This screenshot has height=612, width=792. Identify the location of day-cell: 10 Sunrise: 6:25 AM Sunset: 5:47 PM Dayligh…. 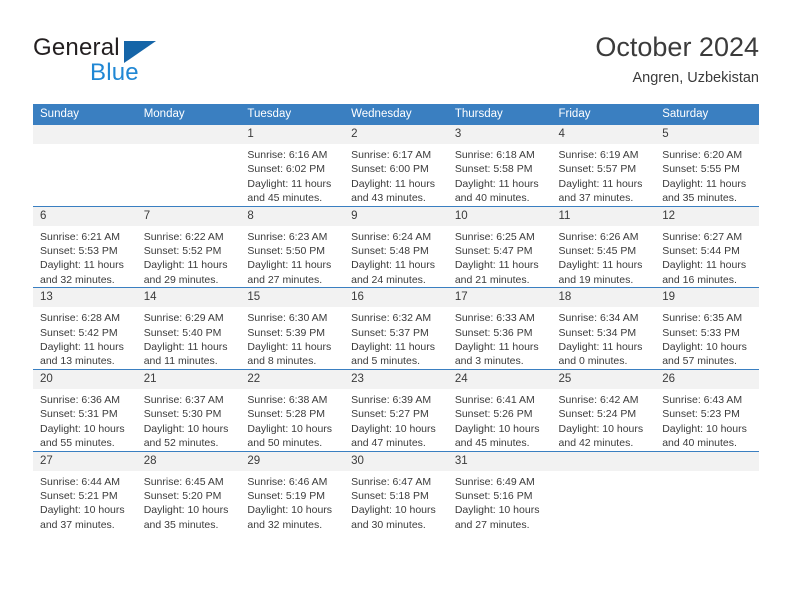
(499, 246).